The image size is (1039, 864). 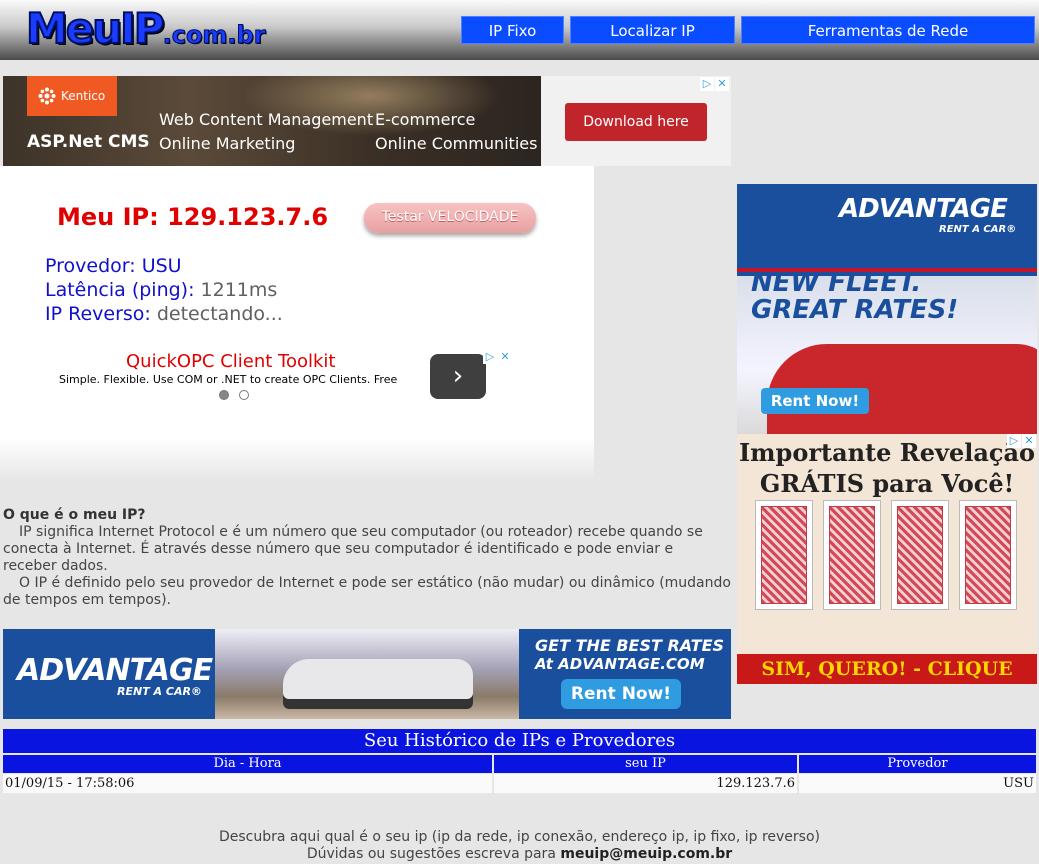 What do you see at coordinates (248, 217) in the screenshot?
I see `my-ip-value: 129.123.7.6` at bounding box center [248, 217].